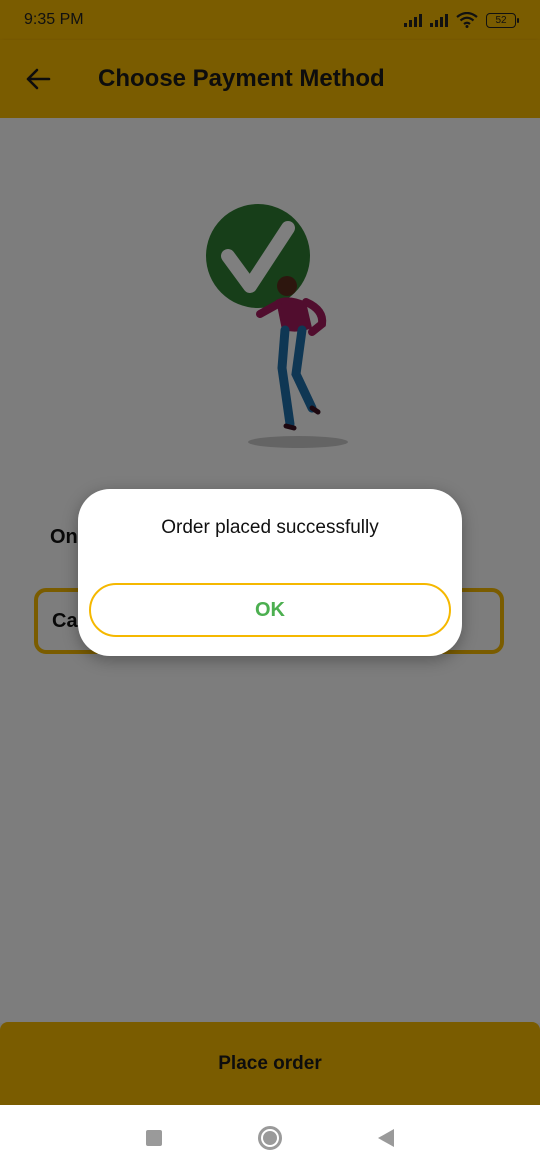 Image resolution: width=540 pixels, height=1170 pixels. Describe the element at coordinates (154, 1137) in the screenshot. I see `square-icon` at that location.